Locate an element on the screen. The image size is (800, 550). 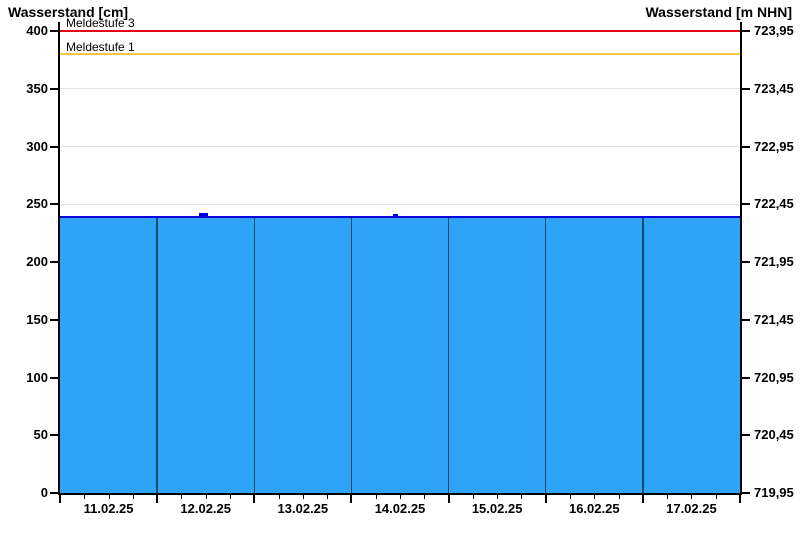
y-tick-label-right: 720,45 is located at coordinates (774, 435).